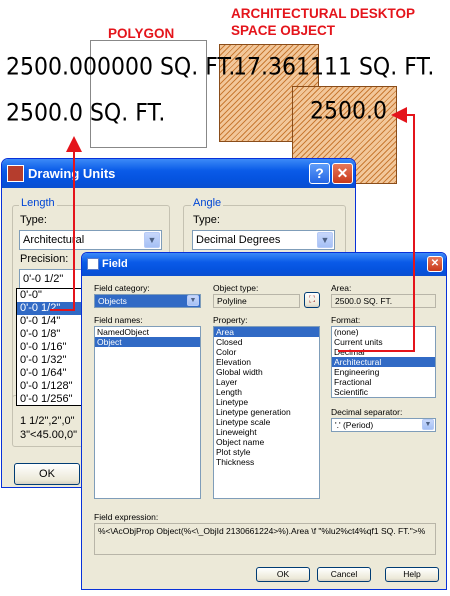  Describe the element at coordinates (66, 223) in the screenshot. I see `arrow-precision-to-text` at that location.